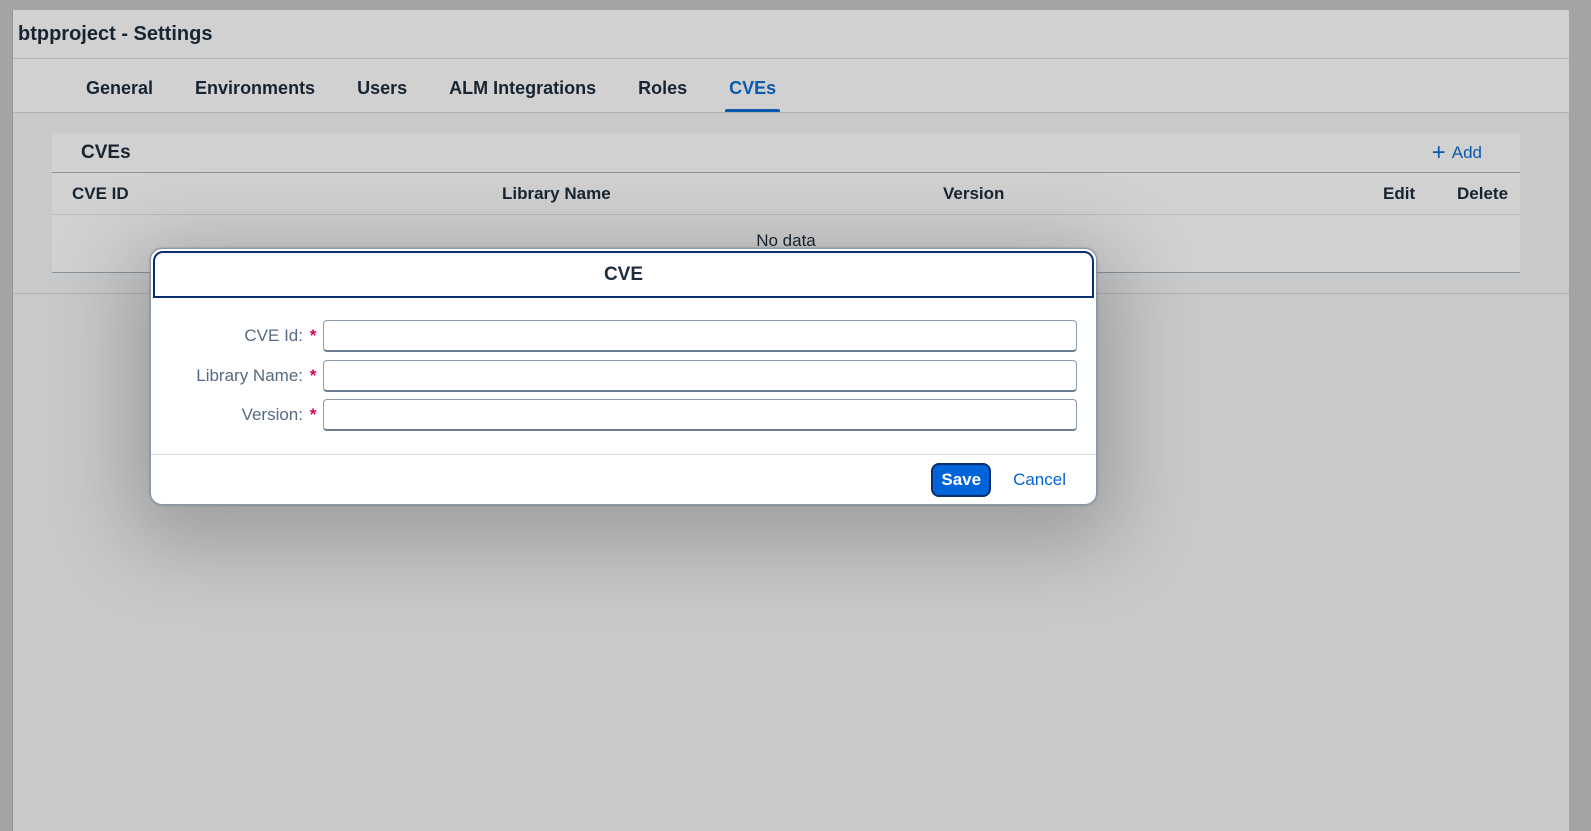 The height and width of the screenshot is (831, 1591). What do you see at coordinates (700, 415) in the screenshot?
I see `version-input` at bounding box center [700, 415].